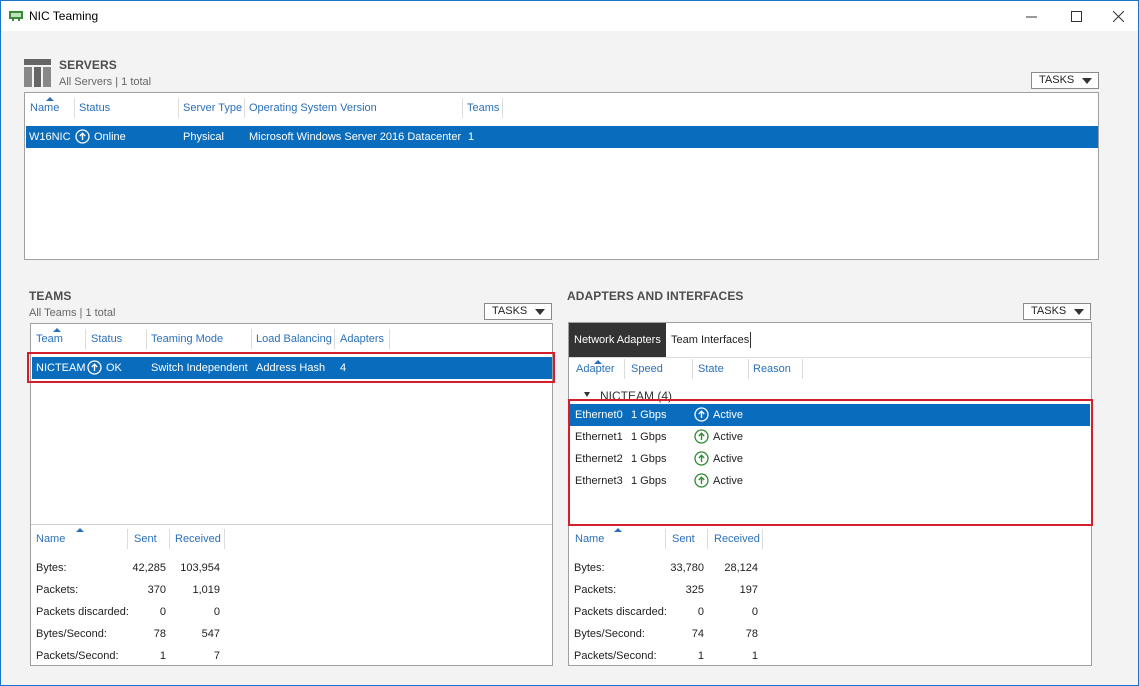  I want to click on adapters-col-reason: Reason, so click(772, 369).